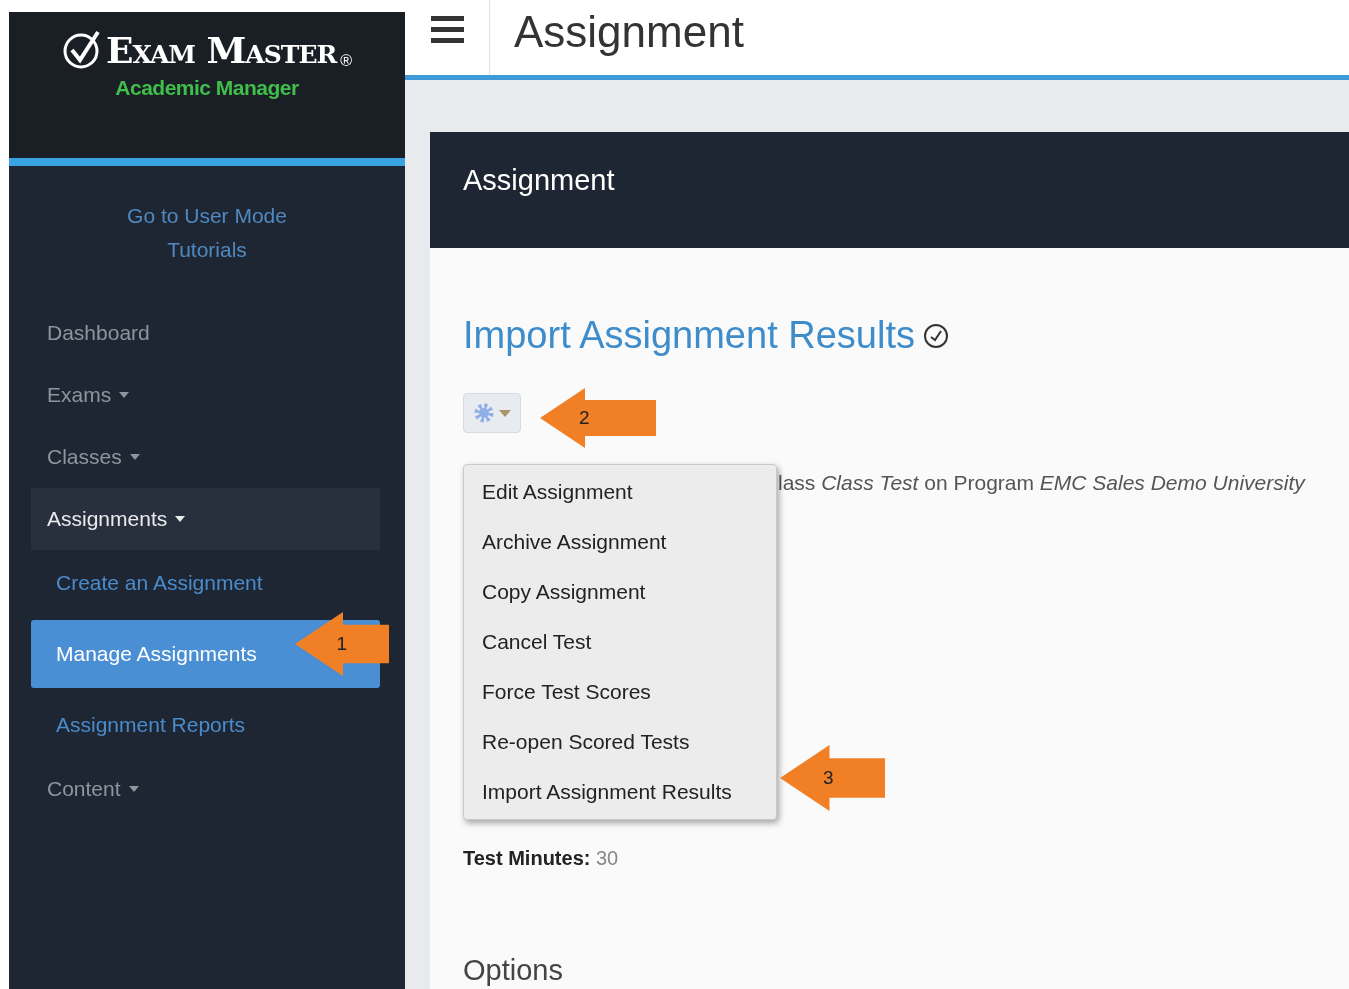 This screenshot has height=989, width=1349. Describe the element at coordinates (221, 50) in the screenshot. I see `logo-title: Exam Master` at that location.